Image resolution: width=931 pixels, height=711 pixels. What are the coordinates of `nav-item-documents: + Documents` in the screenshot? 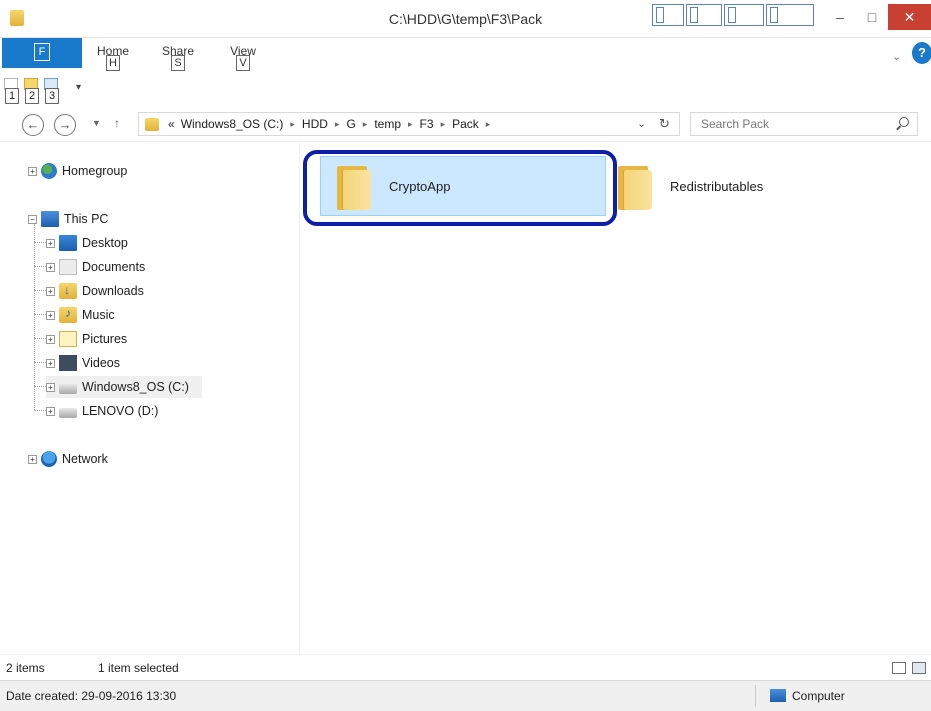 It's located at (95, 267).